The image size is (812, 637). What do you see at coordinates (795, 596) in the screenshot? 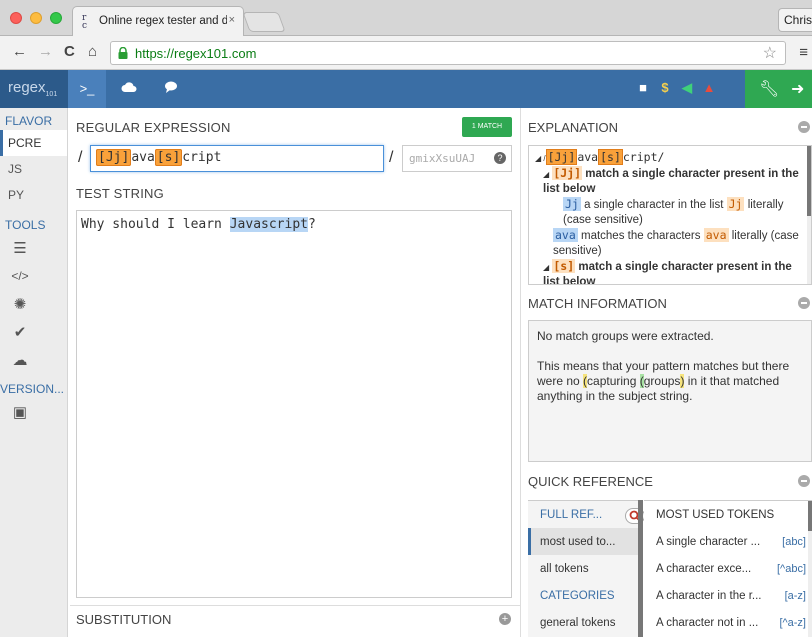
I see `token-code: [a-z]` at bounding box center [795, 596].